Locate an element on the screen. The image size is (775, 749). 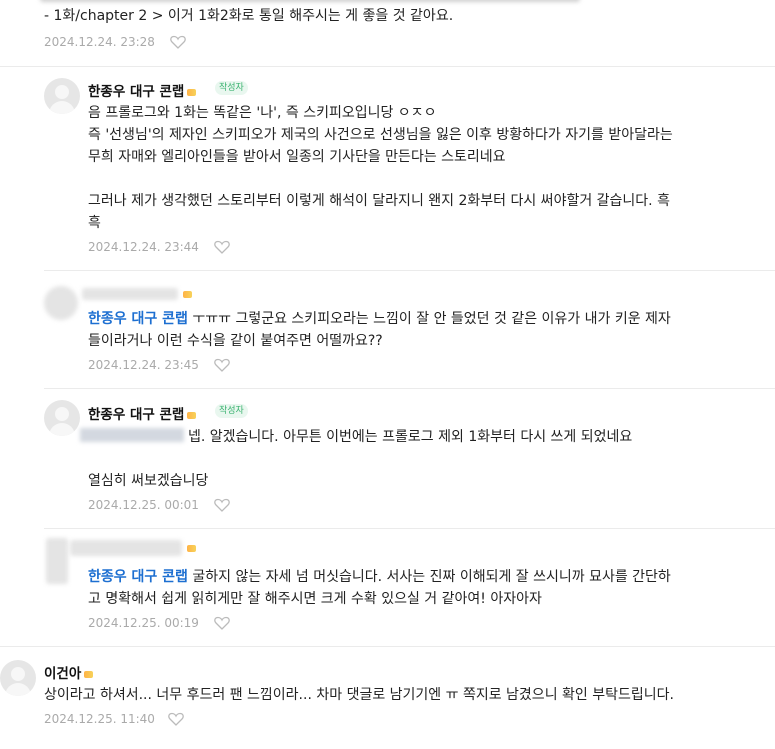
comment-date: 2024.12.24. 23:45 is located at coordinates (143, 365).